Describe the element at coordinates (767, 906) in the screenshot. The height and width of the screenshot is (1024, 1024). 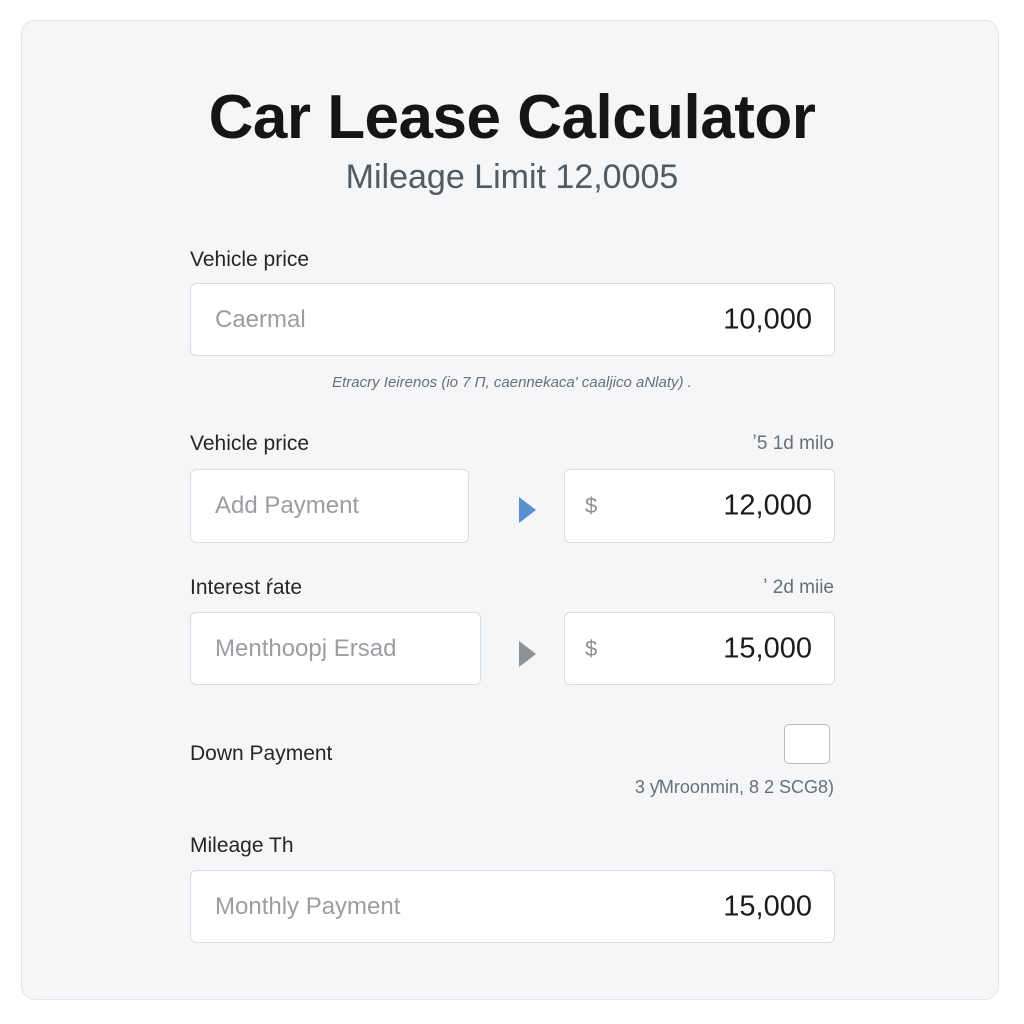
I see `monthly-payment-value: 15,000` at that location.